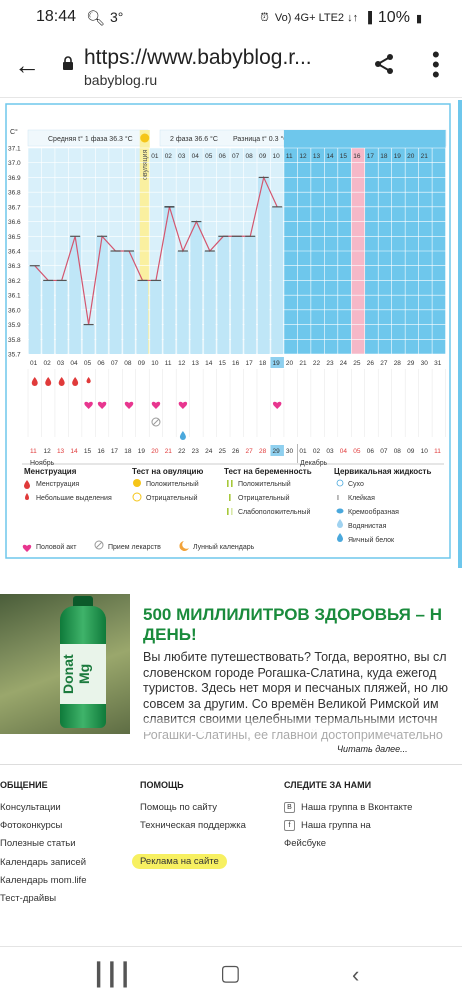  Describe the element at coordinates (289, 156) in the screenshot. I see `top-day-label: 11` at that location.